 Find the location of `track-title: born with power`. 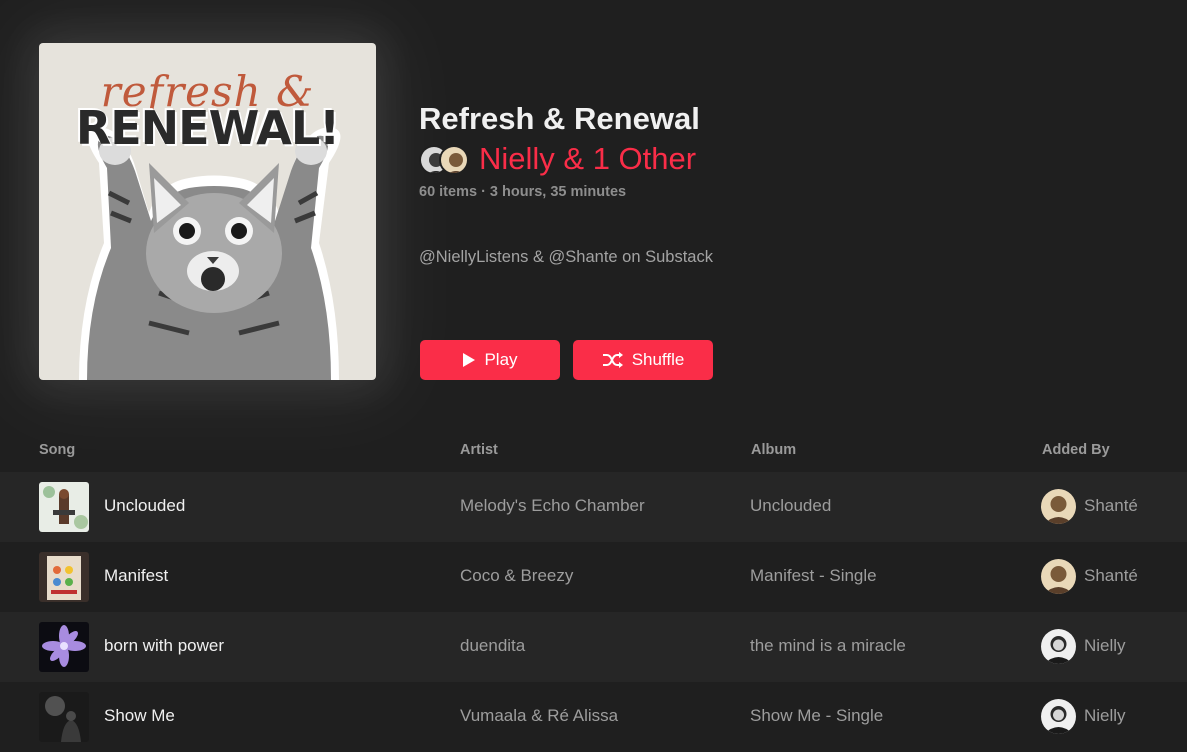

track-title: born with power is located at coordinates (164, 645).